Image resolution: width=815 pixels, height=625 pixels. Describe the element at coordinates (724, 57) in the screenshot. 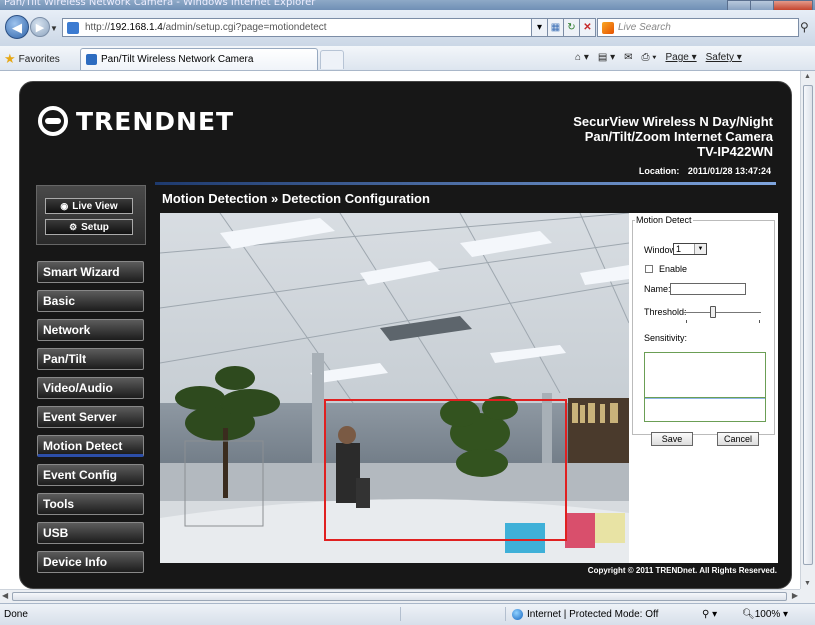

I see `safety-menu: Safety ▾` at that location.